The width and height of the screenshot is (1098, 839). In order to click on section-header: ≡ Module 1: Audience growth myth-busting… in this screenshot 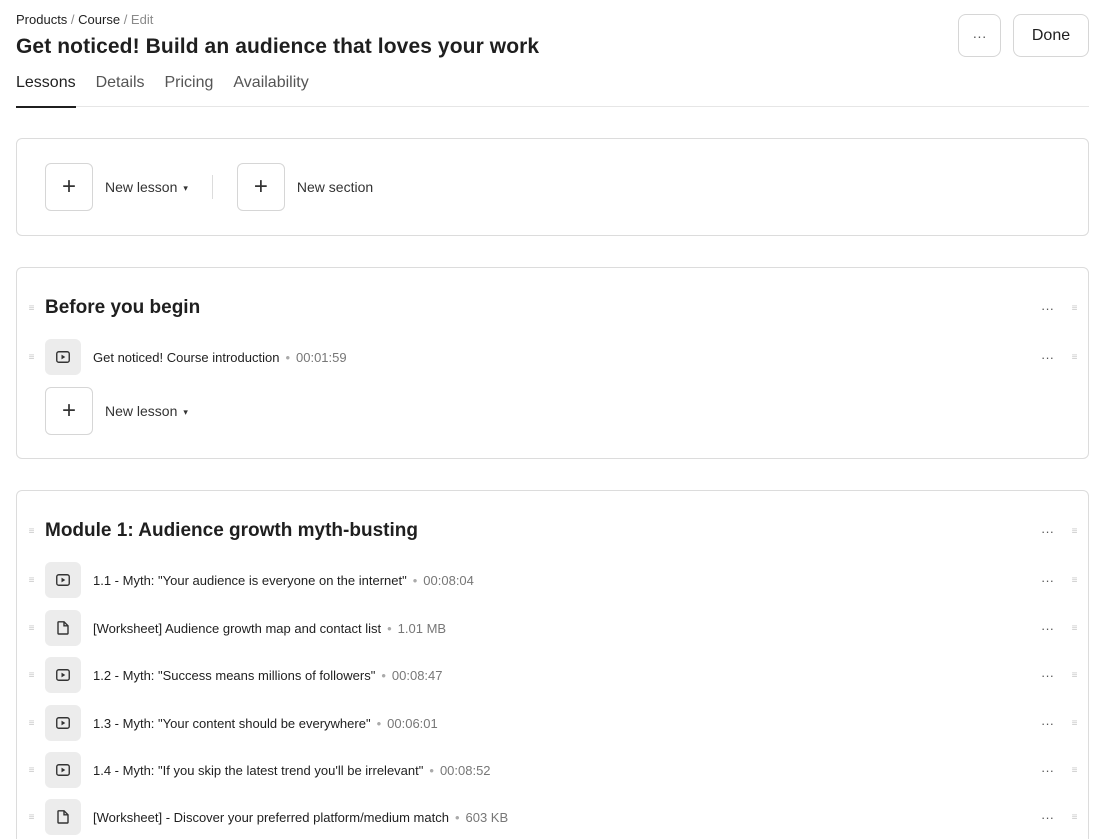, I will do `click(552, 531)`.